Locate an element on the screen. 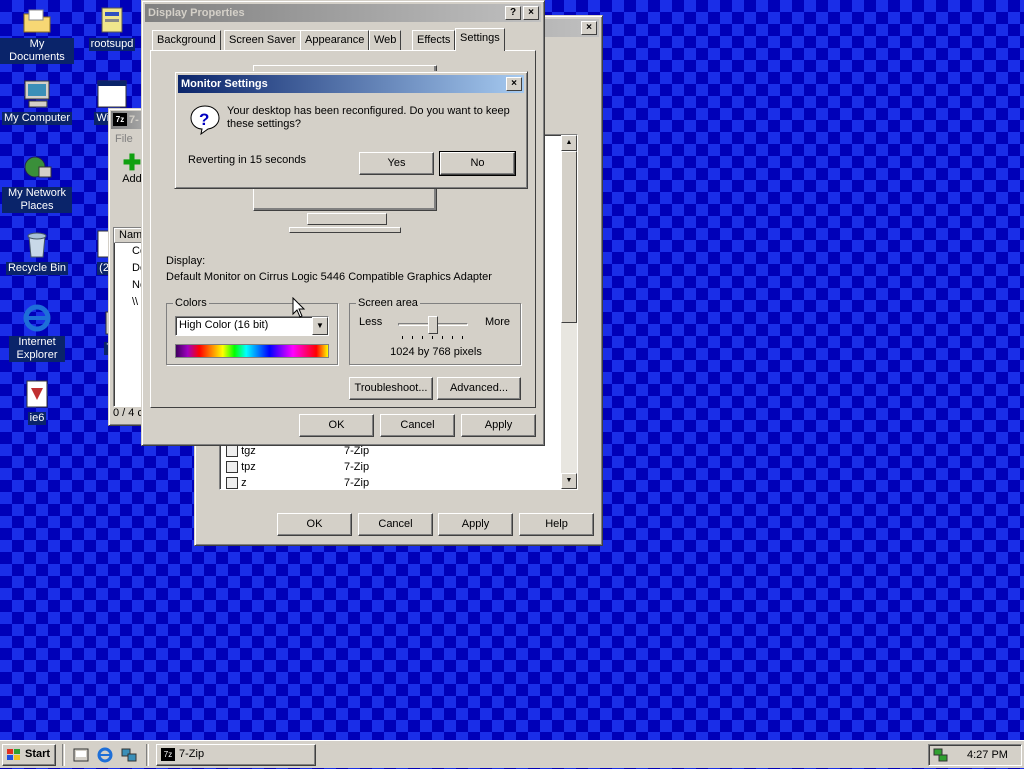 The height and width of the screenshot is (769, 1024). folder-icon is located at coordinates (37, 20).